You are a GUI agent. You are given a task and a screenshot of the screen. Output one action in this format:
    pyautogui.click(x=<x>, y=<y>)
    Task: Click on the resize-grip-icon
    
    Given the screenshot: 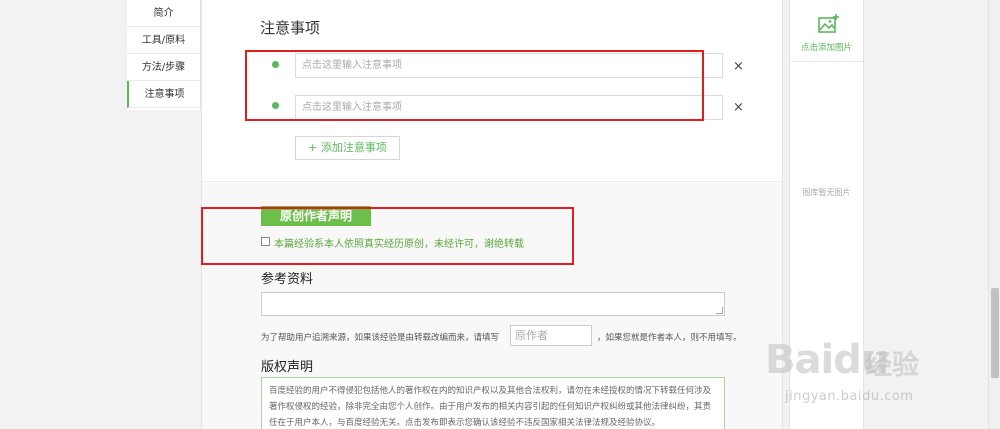 What is the action you would take?
    pyautogui.click(x=719, y=310)
    